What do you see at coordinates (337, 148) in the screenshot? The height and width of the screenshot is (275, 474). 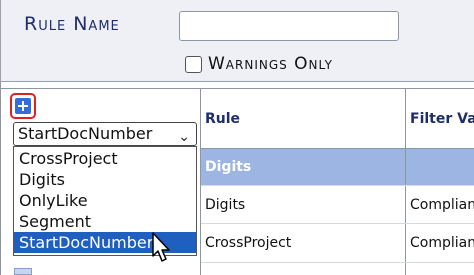 I see `header-divider` at bounding box center [337, 148].